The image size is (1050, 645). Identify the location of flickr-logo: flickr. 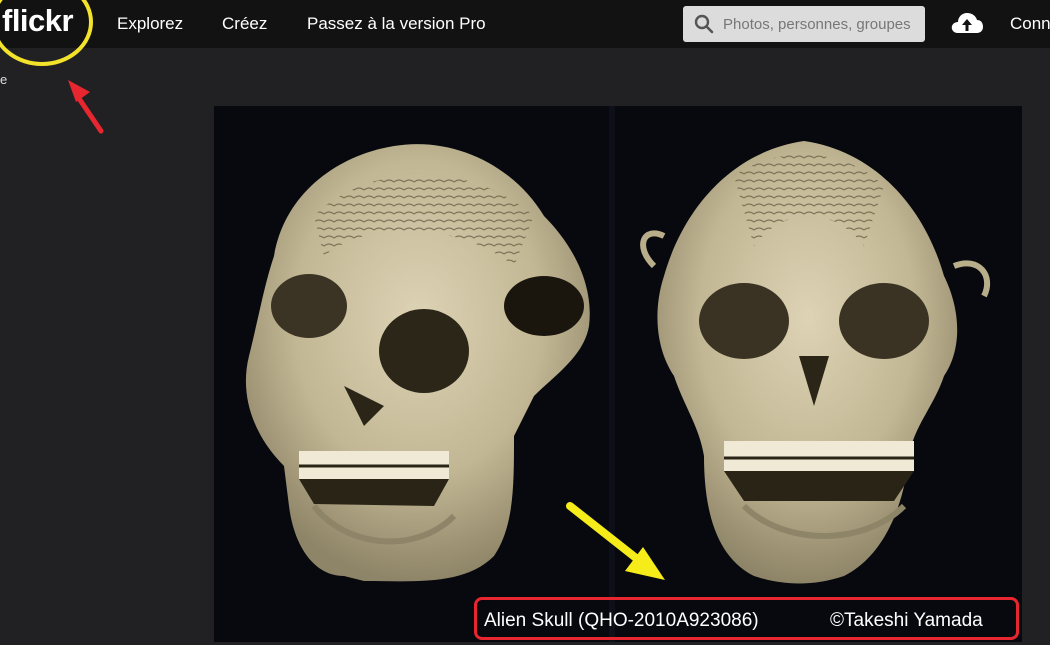
(38, 21).